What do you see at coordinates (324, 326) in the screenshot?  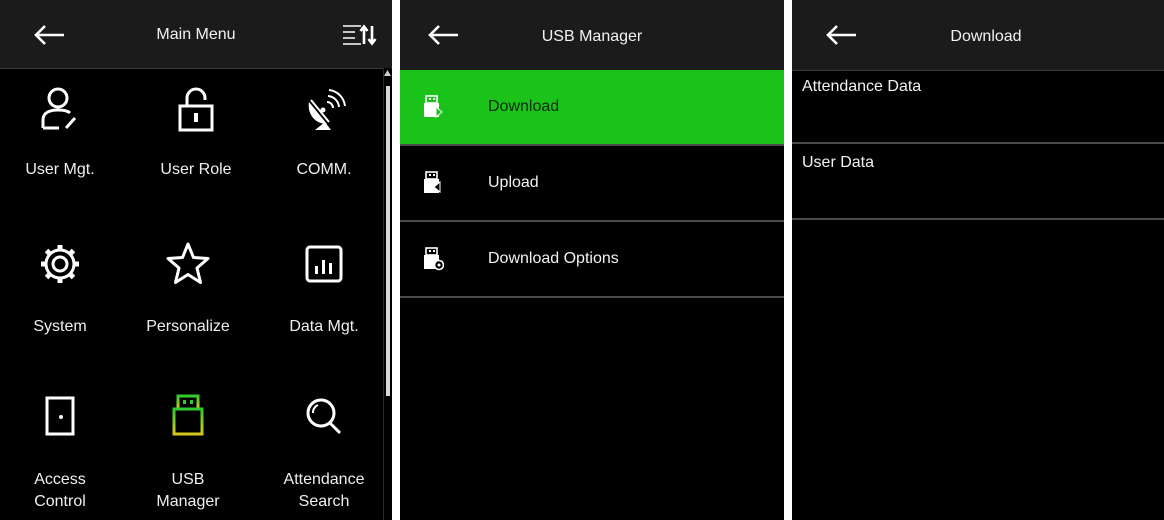 I see `menu-item-label: Data Mgt.` at bounding box center [324, 326].